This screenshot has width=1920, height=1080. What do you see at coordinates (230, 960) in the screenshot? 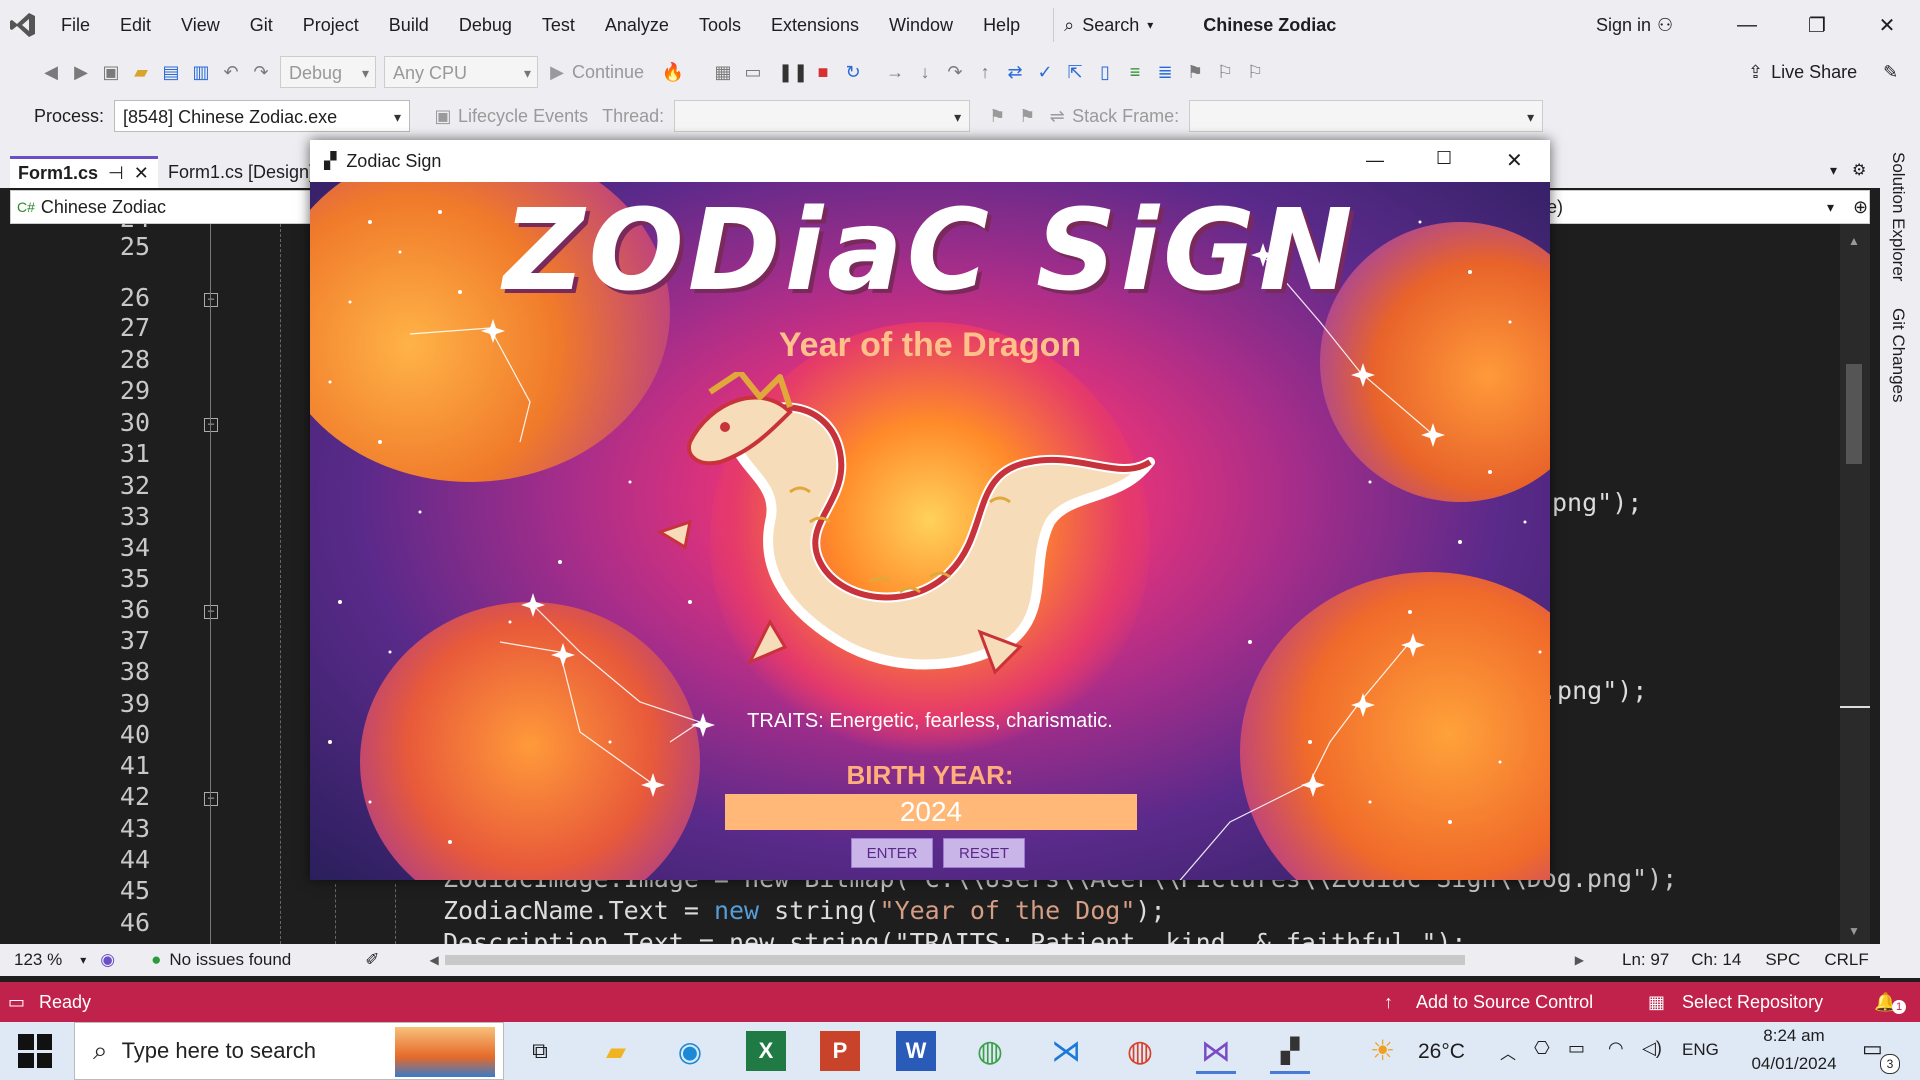
I see `issues-status: No issues found` at bounding box center [230, 960].